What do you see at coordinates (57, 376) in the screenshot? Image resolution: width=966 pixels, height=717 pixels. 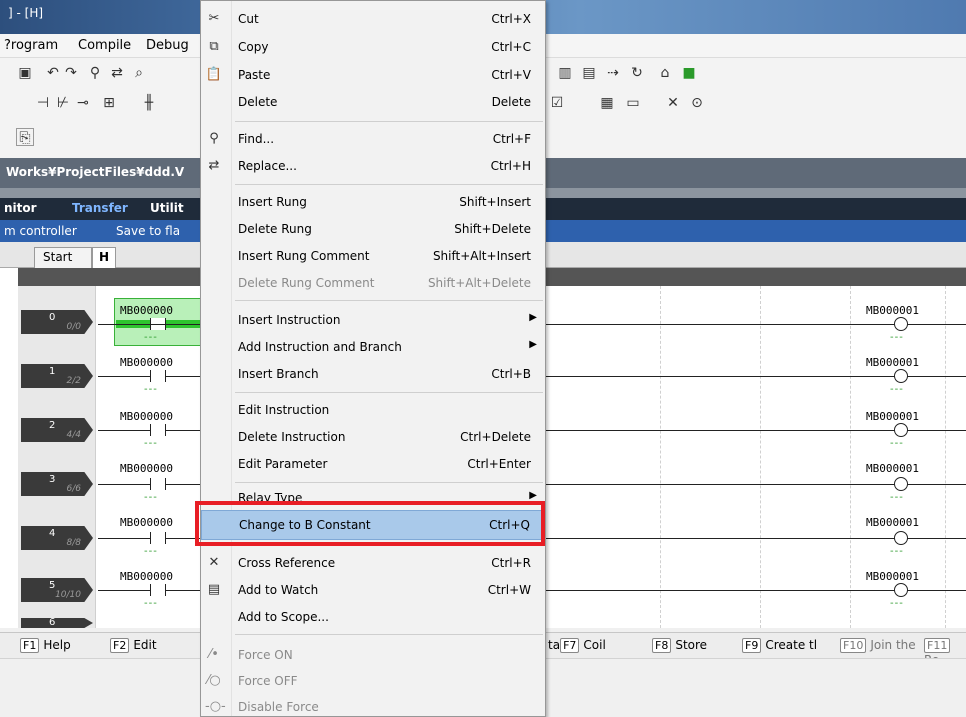 I see `rung-number: 1 2/2` at bounding box center [57, 376].